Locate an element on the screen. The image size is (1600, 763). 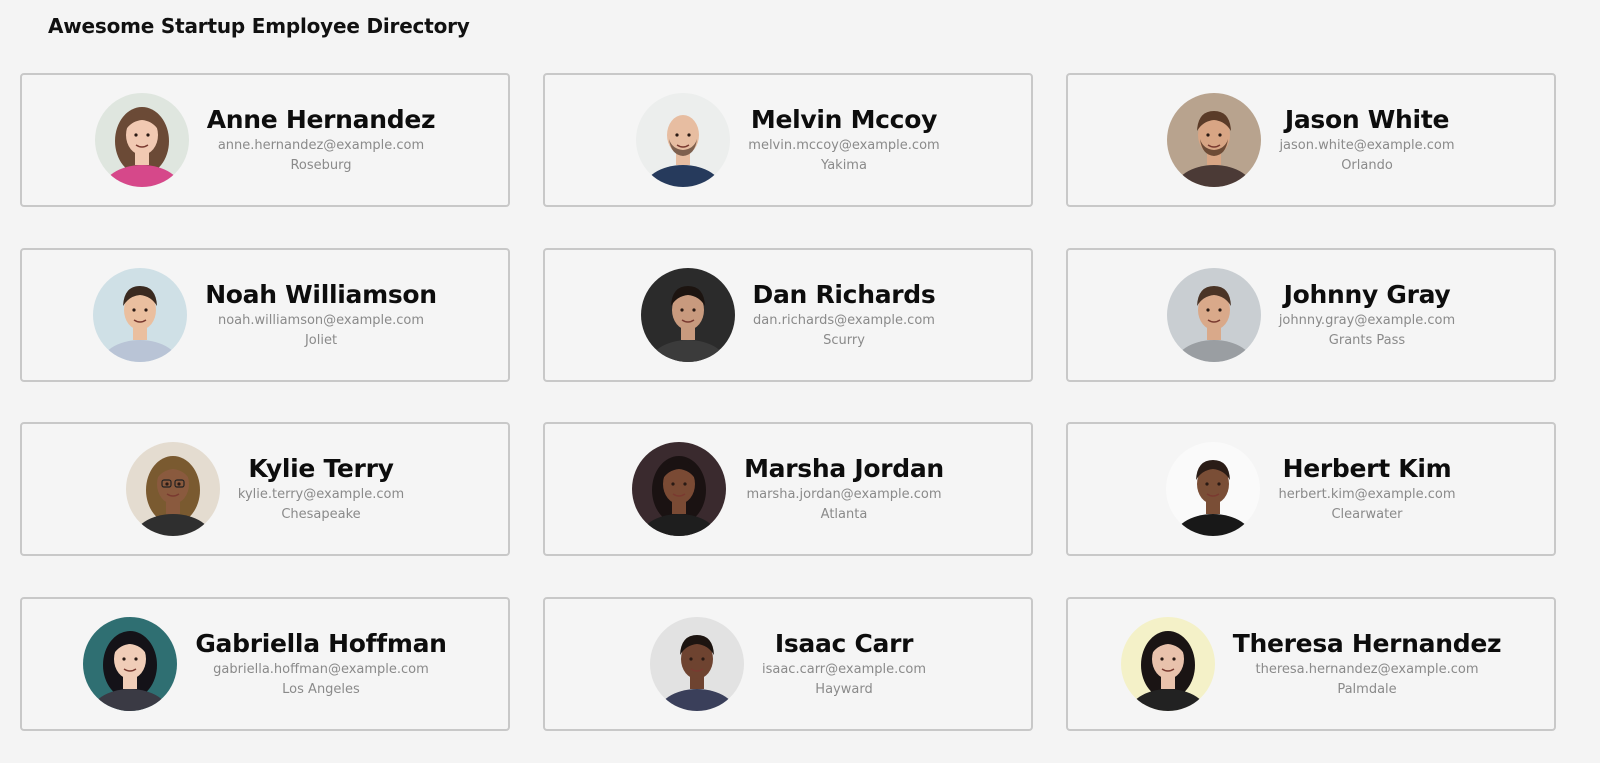
employee-name: Gabriella Hoffman is located at coordinates (321, 643).